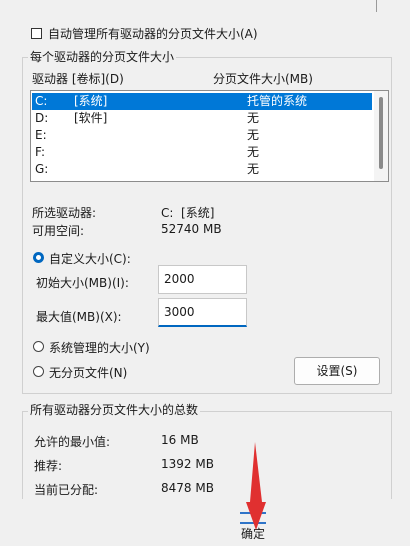 Image resolution: width=410 pixels, height=546 pixels. What do you see at coordinates (180, 440) in the screenshot?
I see `min-allowed-value: 16 MB` at bounding box center [180, 440].